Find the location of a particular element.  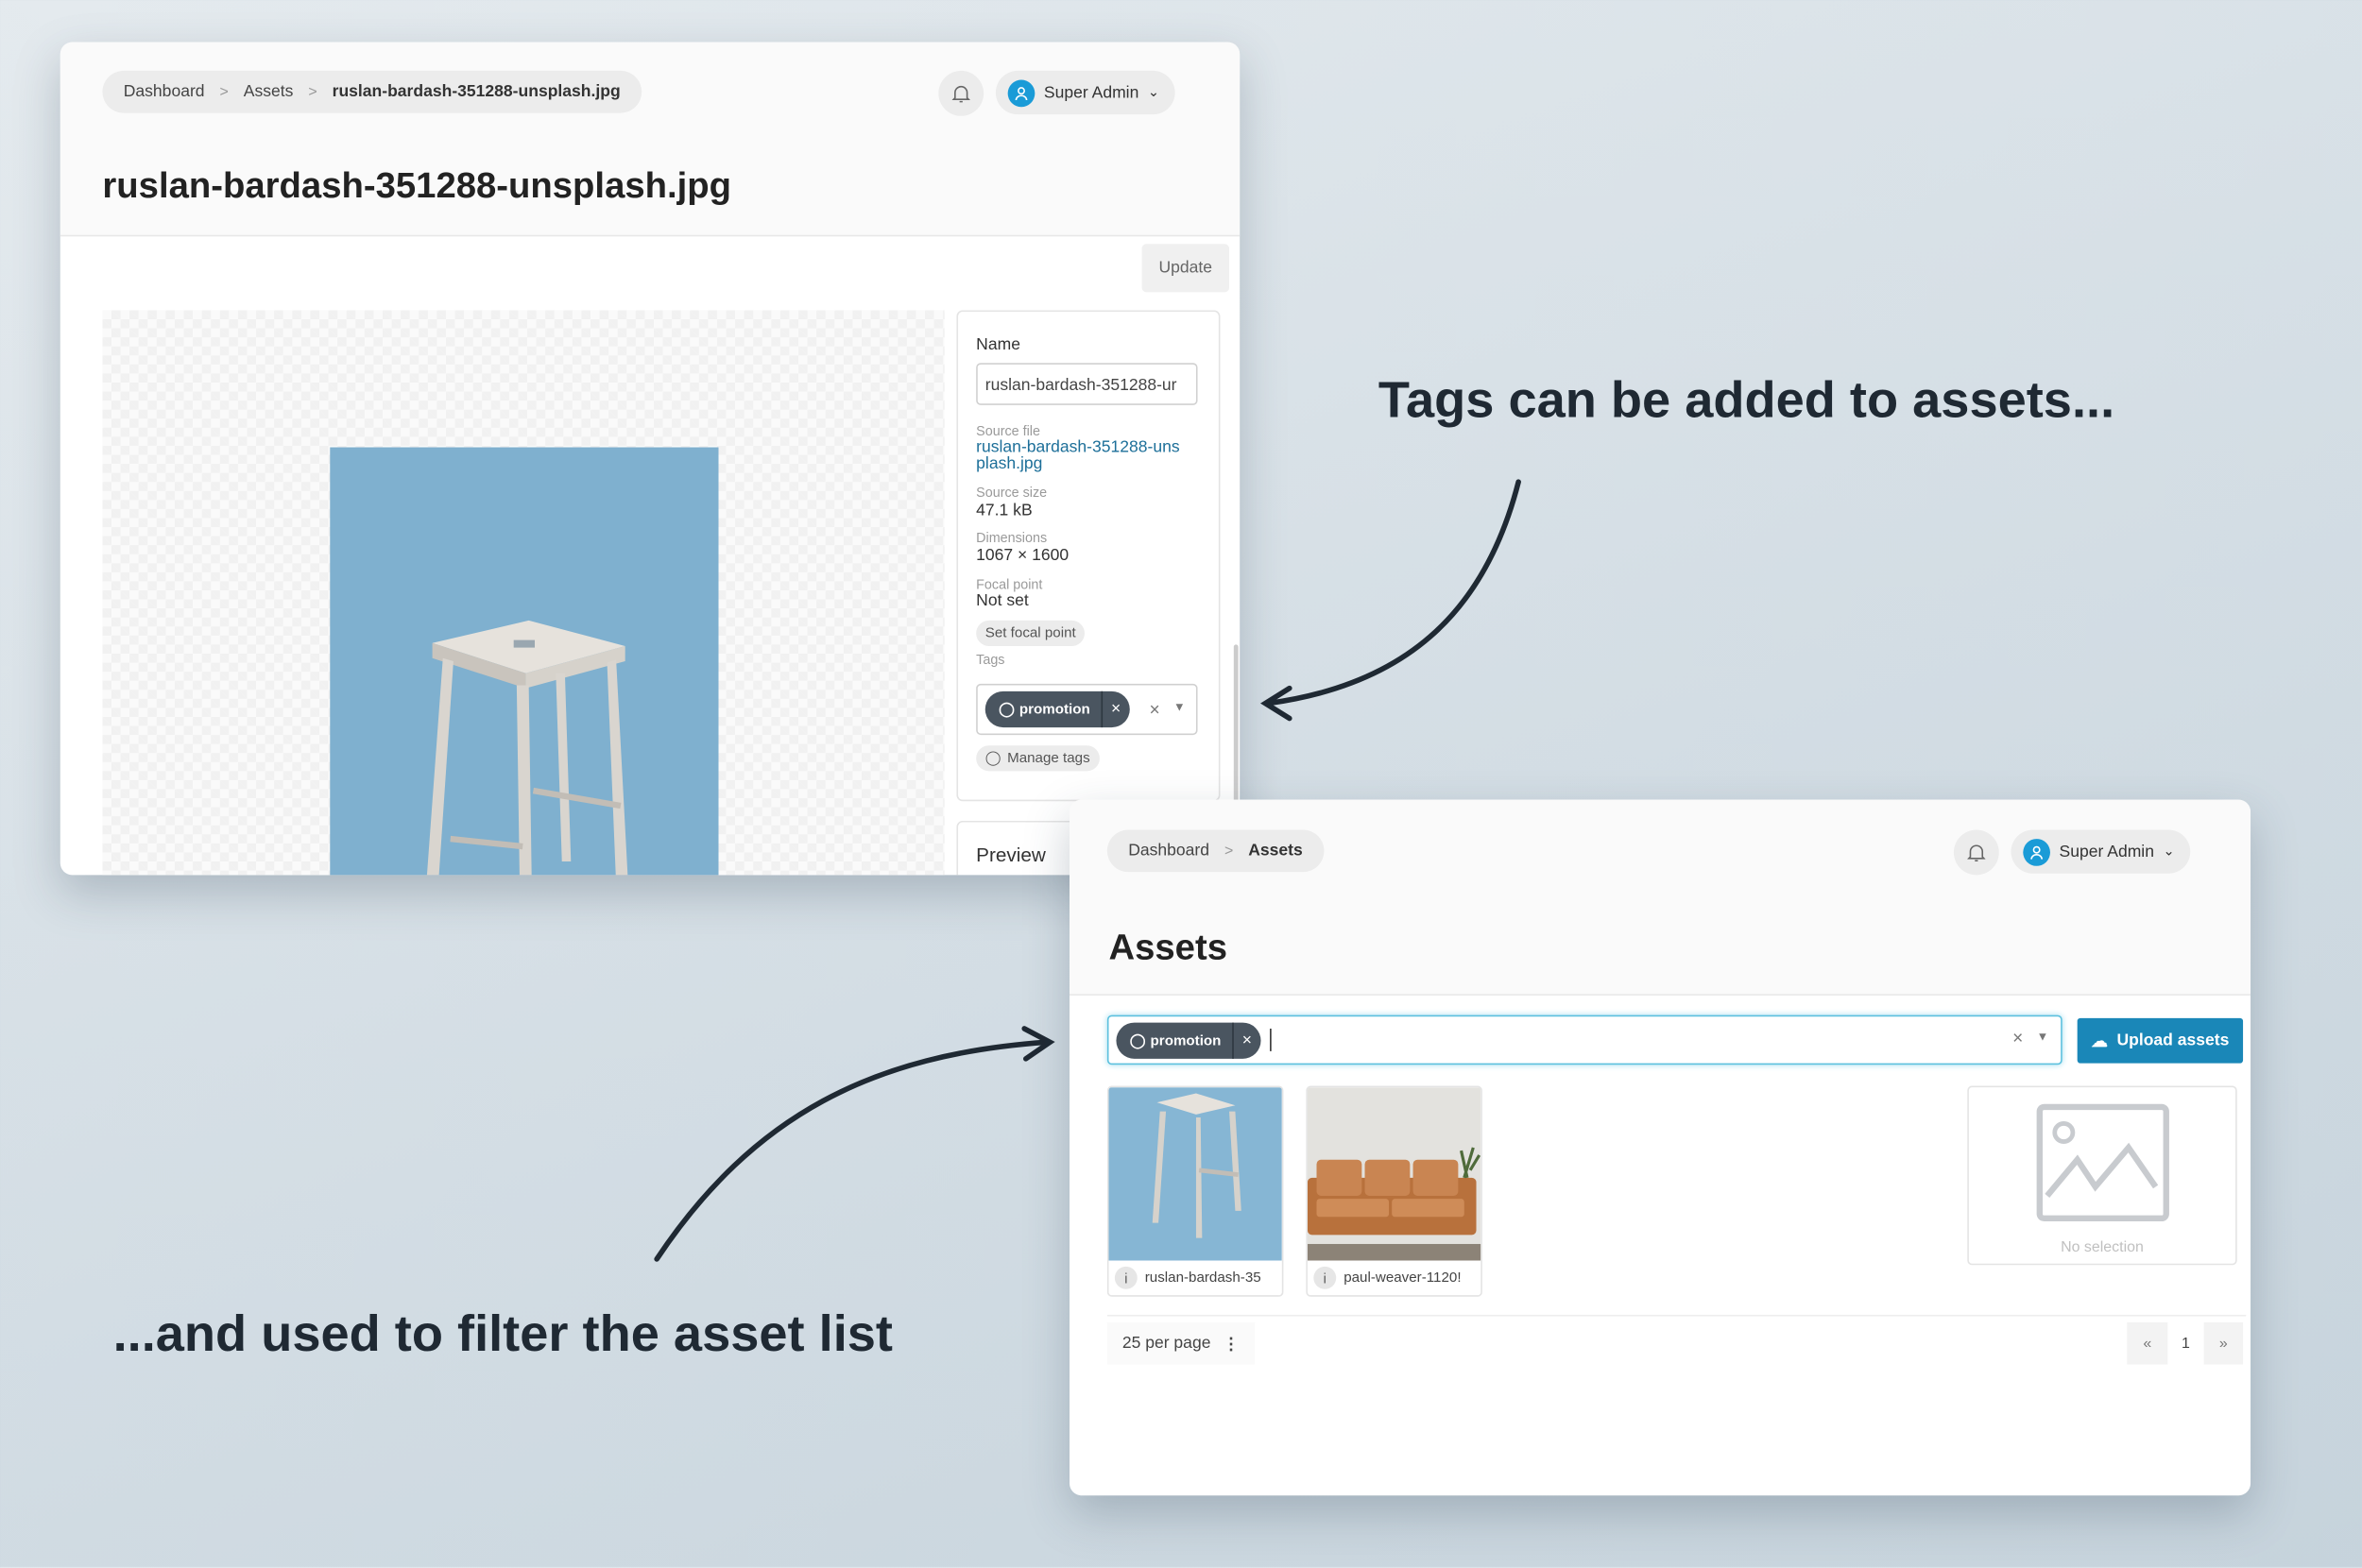

tag-chip-promotion: ◯ promotion × is located at coordinates (1057, 709).